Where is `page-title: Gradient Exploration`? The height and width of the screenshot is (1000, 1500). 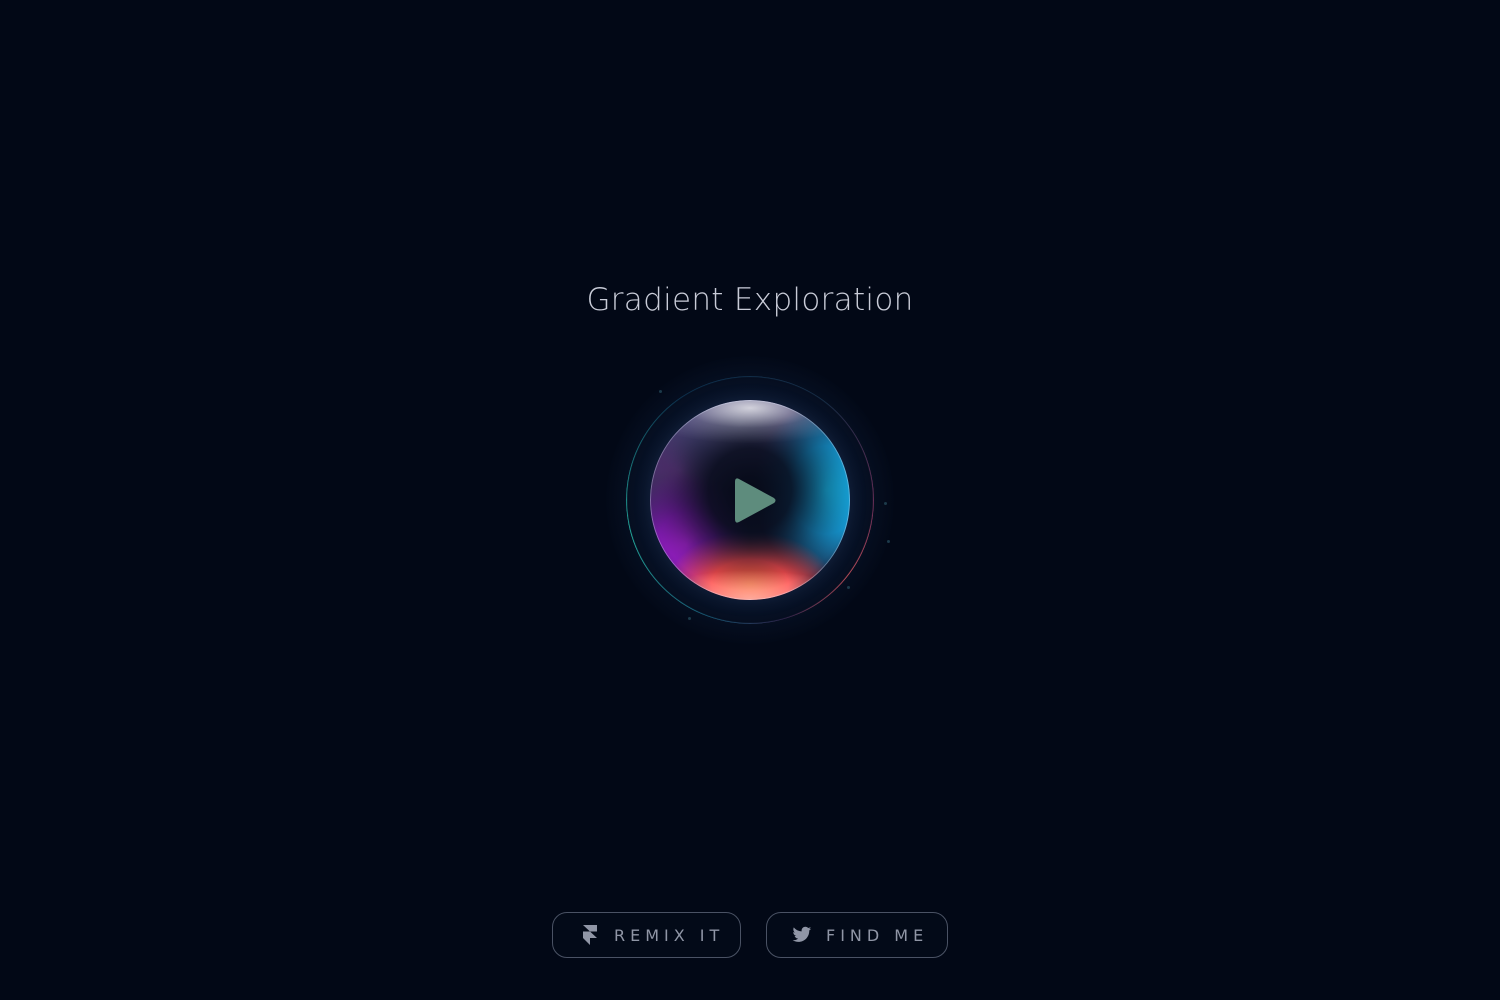 page-title: Gradient Exploration is located at coordinates (750, 300).